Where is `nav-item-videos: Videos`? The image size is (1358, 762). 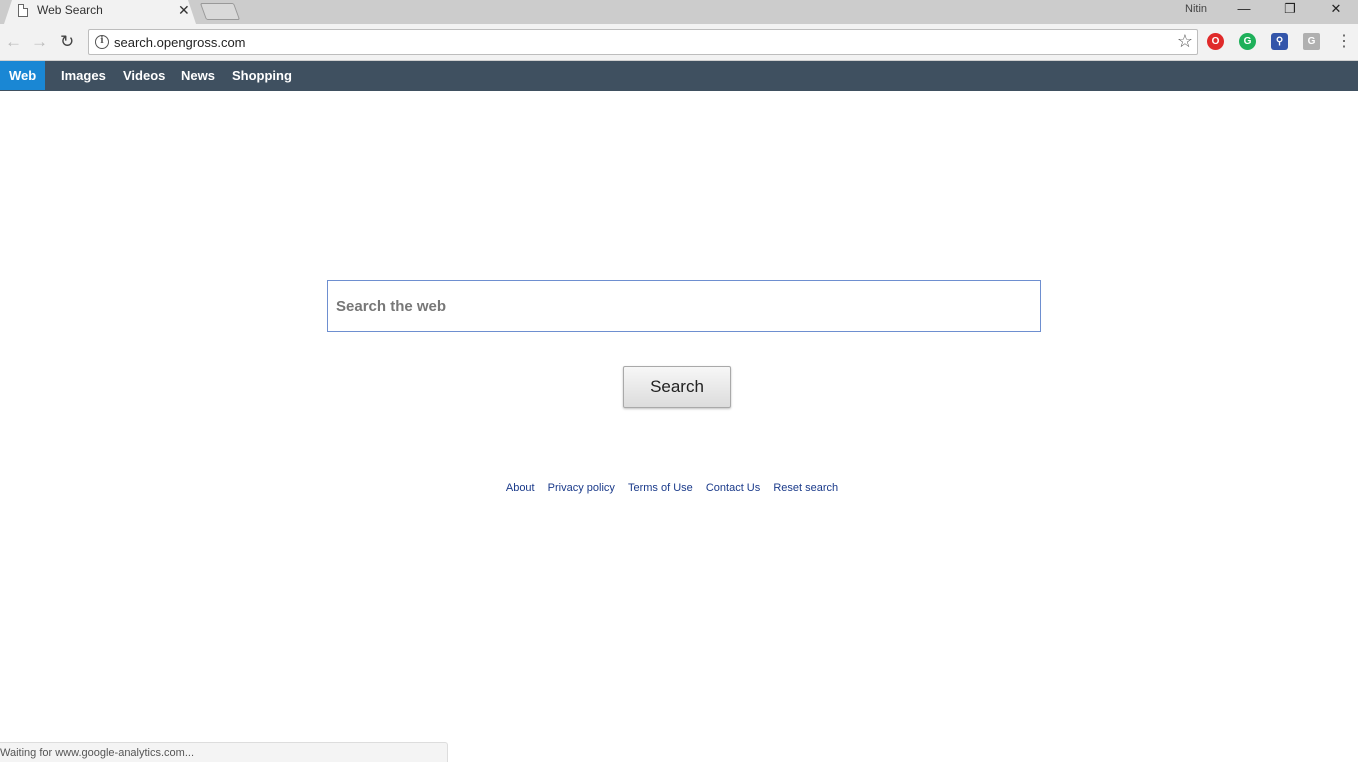 nav-item-videos: Videos is located at coordinates (144, 75).